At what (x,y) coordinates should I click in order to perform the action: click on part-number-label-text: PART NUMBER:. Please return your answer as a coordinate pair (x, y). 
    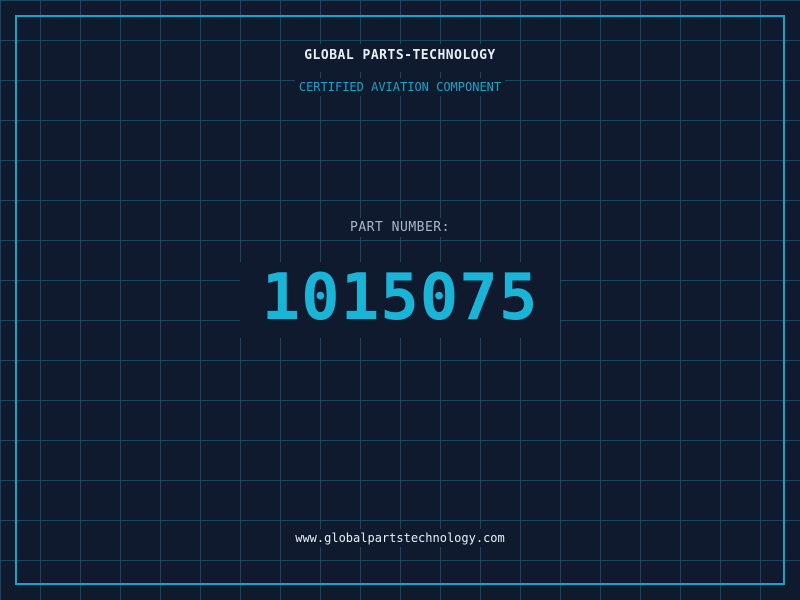
    Looking at the image, I should click on (400, 227).